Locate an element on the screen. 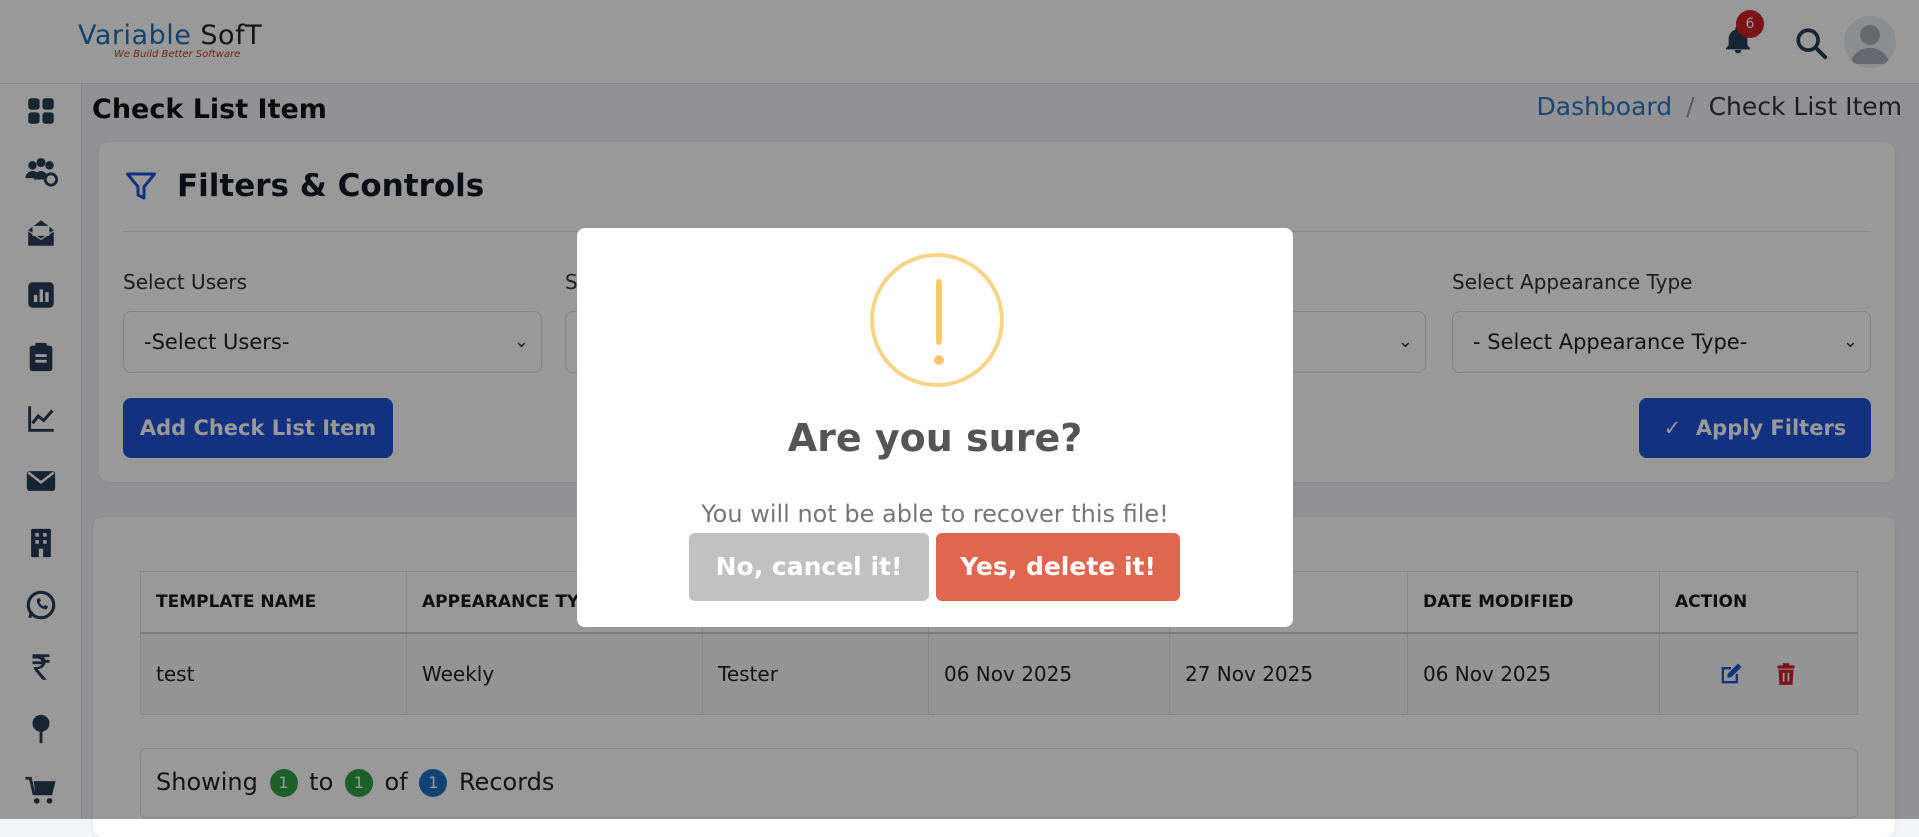 The height and width of the screenshot is (837, 1919). confirm-delete-button: Yes, delete it! is located at coordinates (1058, 567).